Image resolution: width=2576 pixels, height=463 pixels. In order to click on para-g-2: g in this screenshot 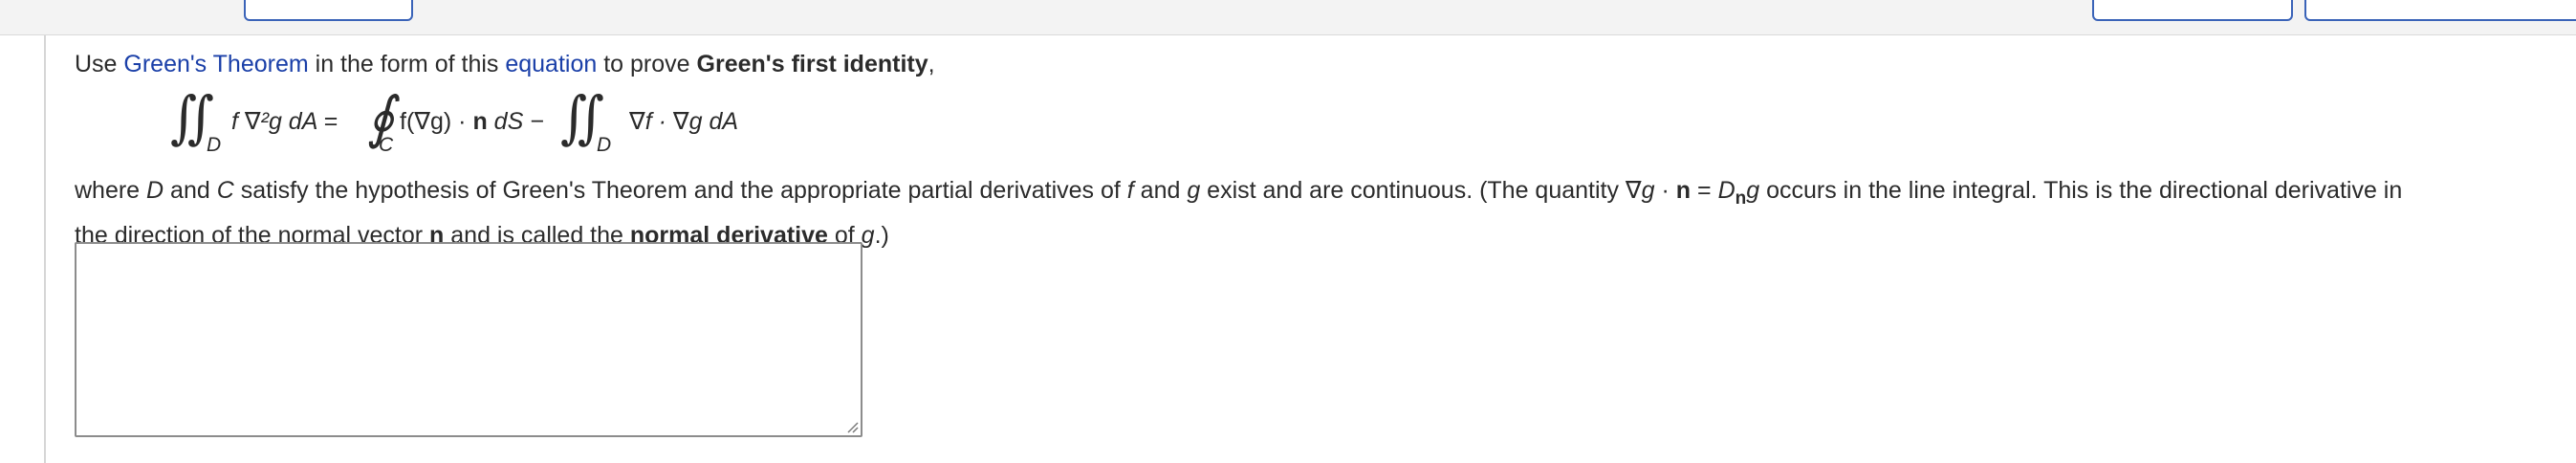, I will do `click(1648, 190)`.